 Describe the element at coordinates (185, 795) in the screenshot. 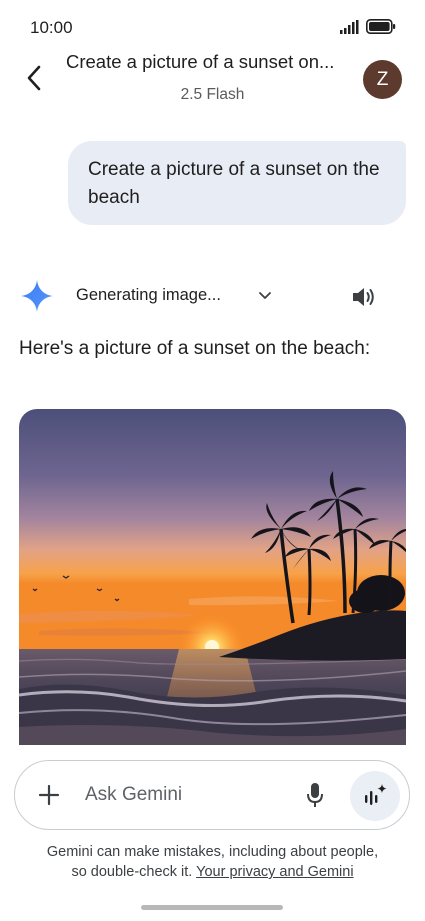

I see `ask-gemini-input` at that location.